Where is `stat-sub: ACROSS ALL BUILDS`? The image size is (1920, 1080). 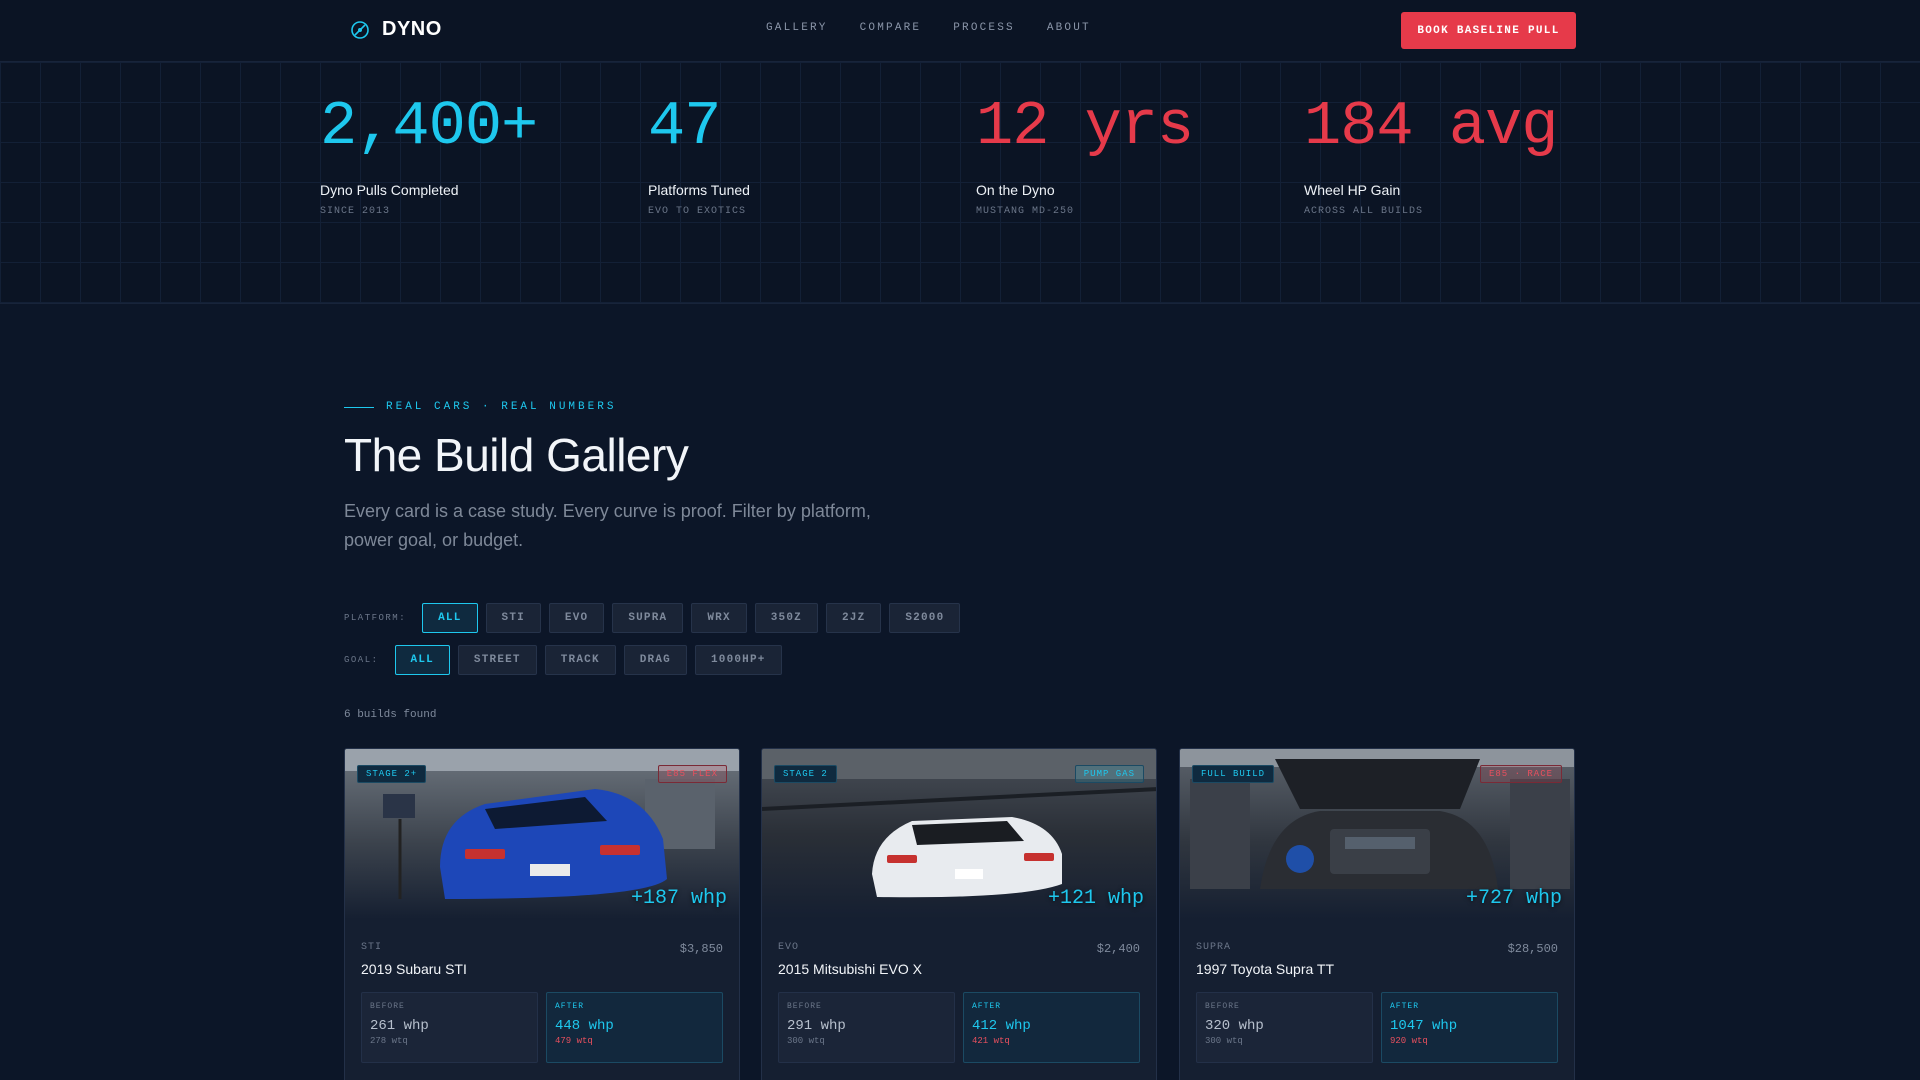 stat-sub: ACROSS ALL BUILDS is located at coordinates (1364, 211).